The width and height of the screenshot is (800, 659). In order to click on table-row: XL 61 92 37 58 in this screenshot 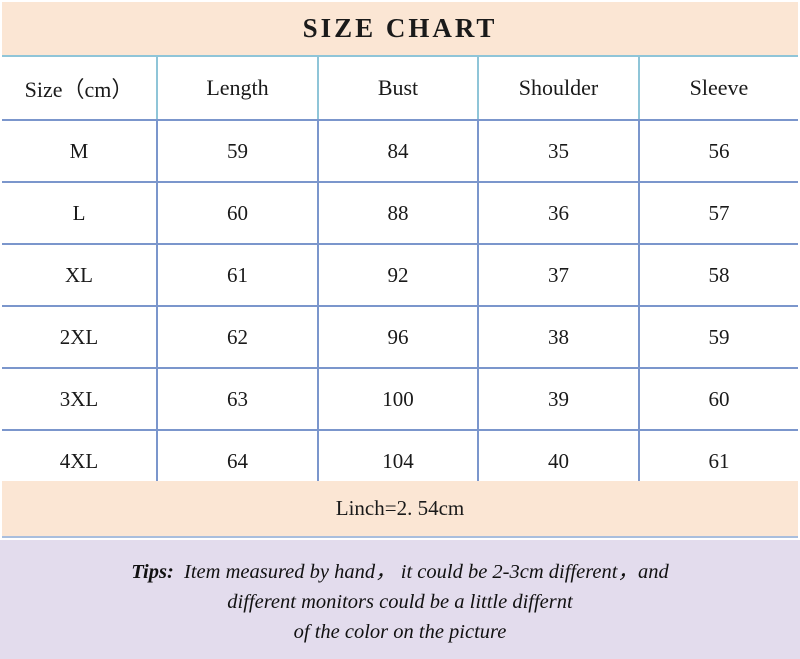, I will do `click(400, 275)`.